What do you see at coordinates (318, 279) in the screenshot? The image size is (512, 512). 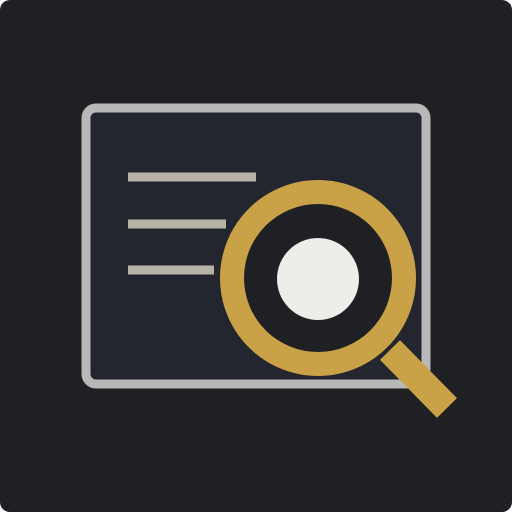 I see `lens-glint` at bounding box center [318, 279].